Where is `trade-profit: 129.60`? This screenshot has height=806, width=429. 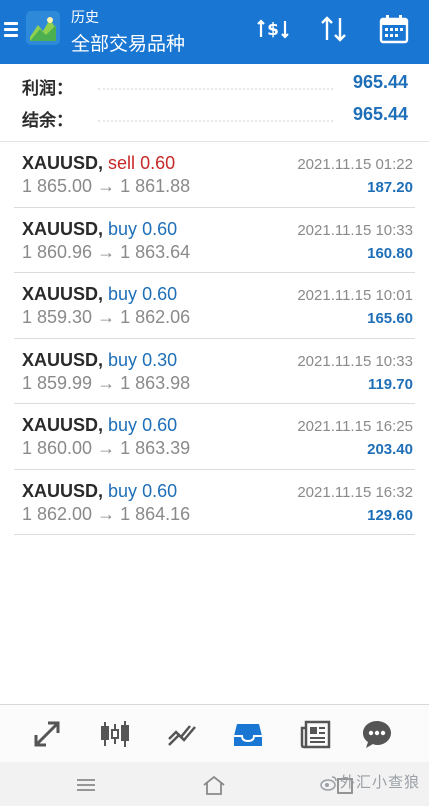
trade-profit: 129.60 is located at coordinates (390, 515).